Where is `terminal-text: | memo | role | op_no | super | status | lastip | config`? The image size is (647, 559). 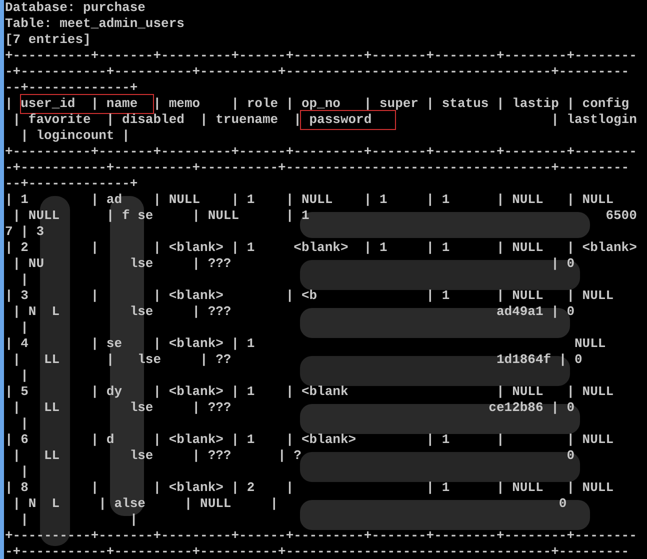
terminal-text: | memo | role | op_no | super | status | lastip | config is located at coordinates (391, 104).